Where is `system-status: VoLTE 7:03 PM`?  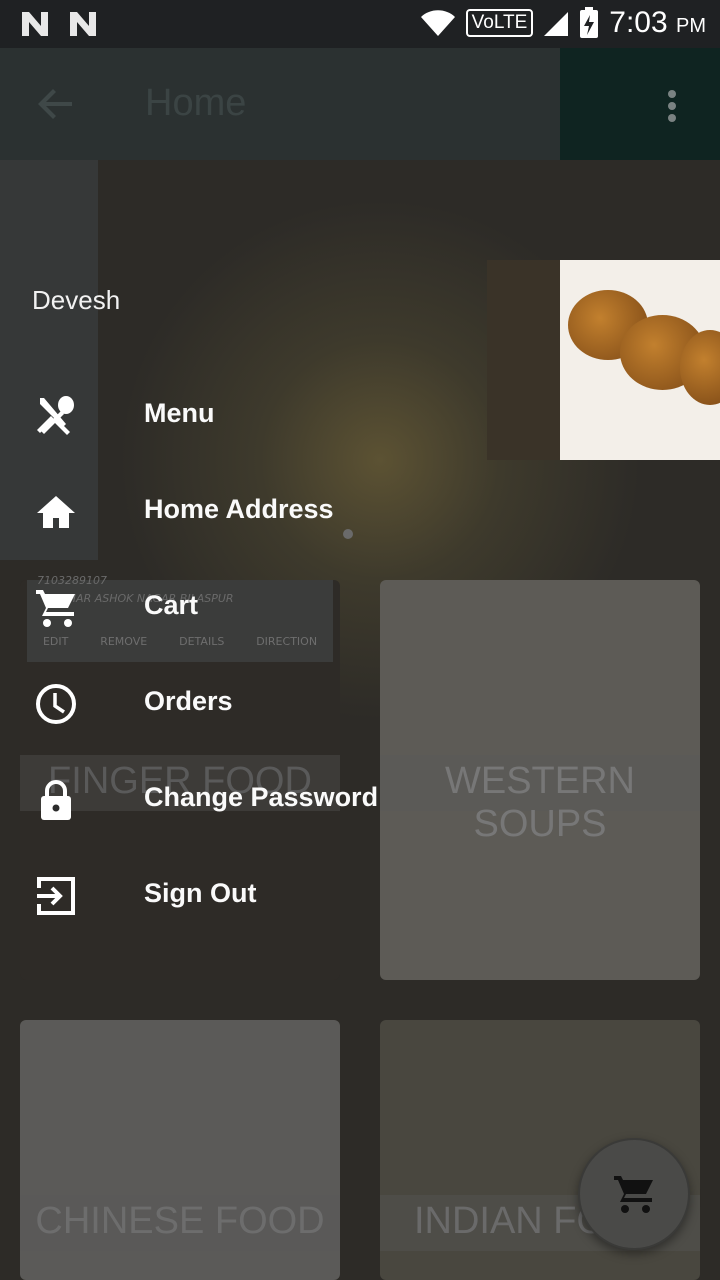 system-status: VoLTE 7:03 PM is located at coordinates (563, 23).